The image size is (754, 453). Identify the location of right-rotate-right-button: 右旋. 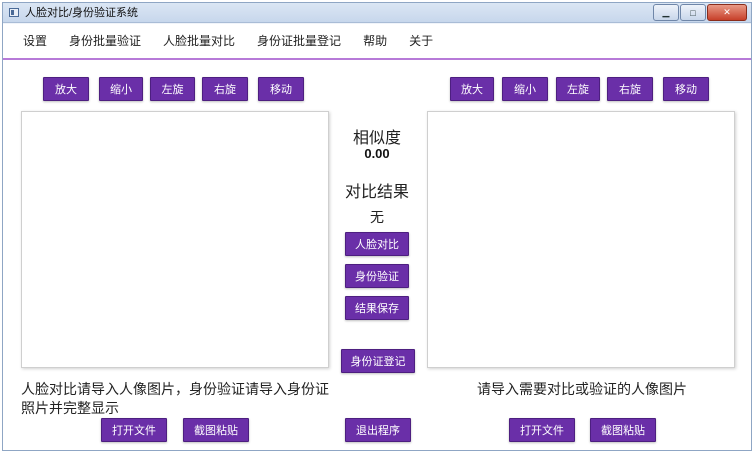
(630, 89).